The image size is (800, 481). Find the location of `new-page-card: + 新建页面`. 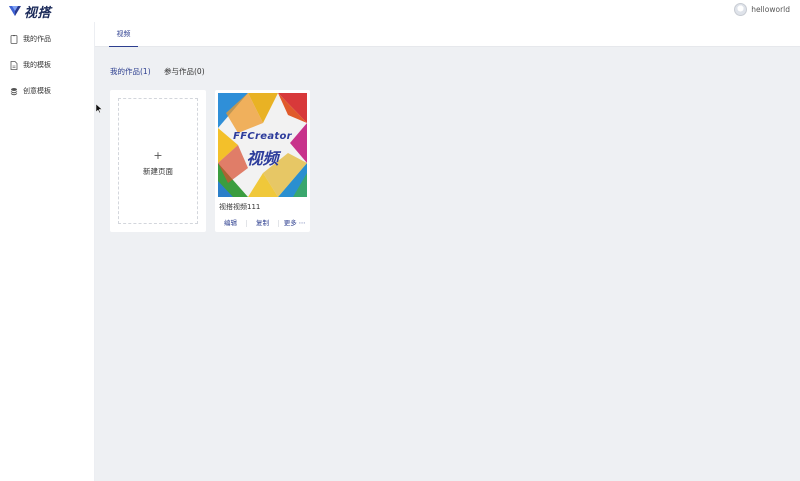

new-page-card: + 新建页面 is located at coordinates (158, 161).